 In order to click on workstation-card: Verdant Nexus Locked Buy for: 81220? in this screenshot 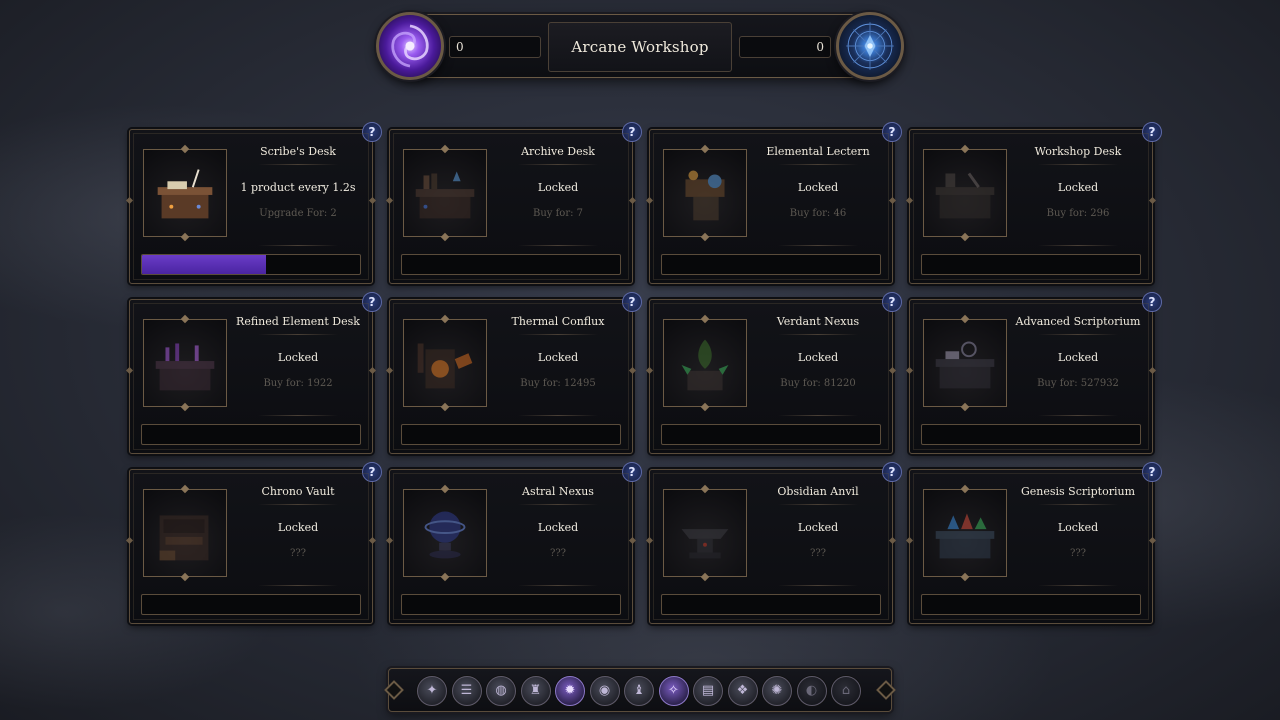, I will do `click(773, 373)`.